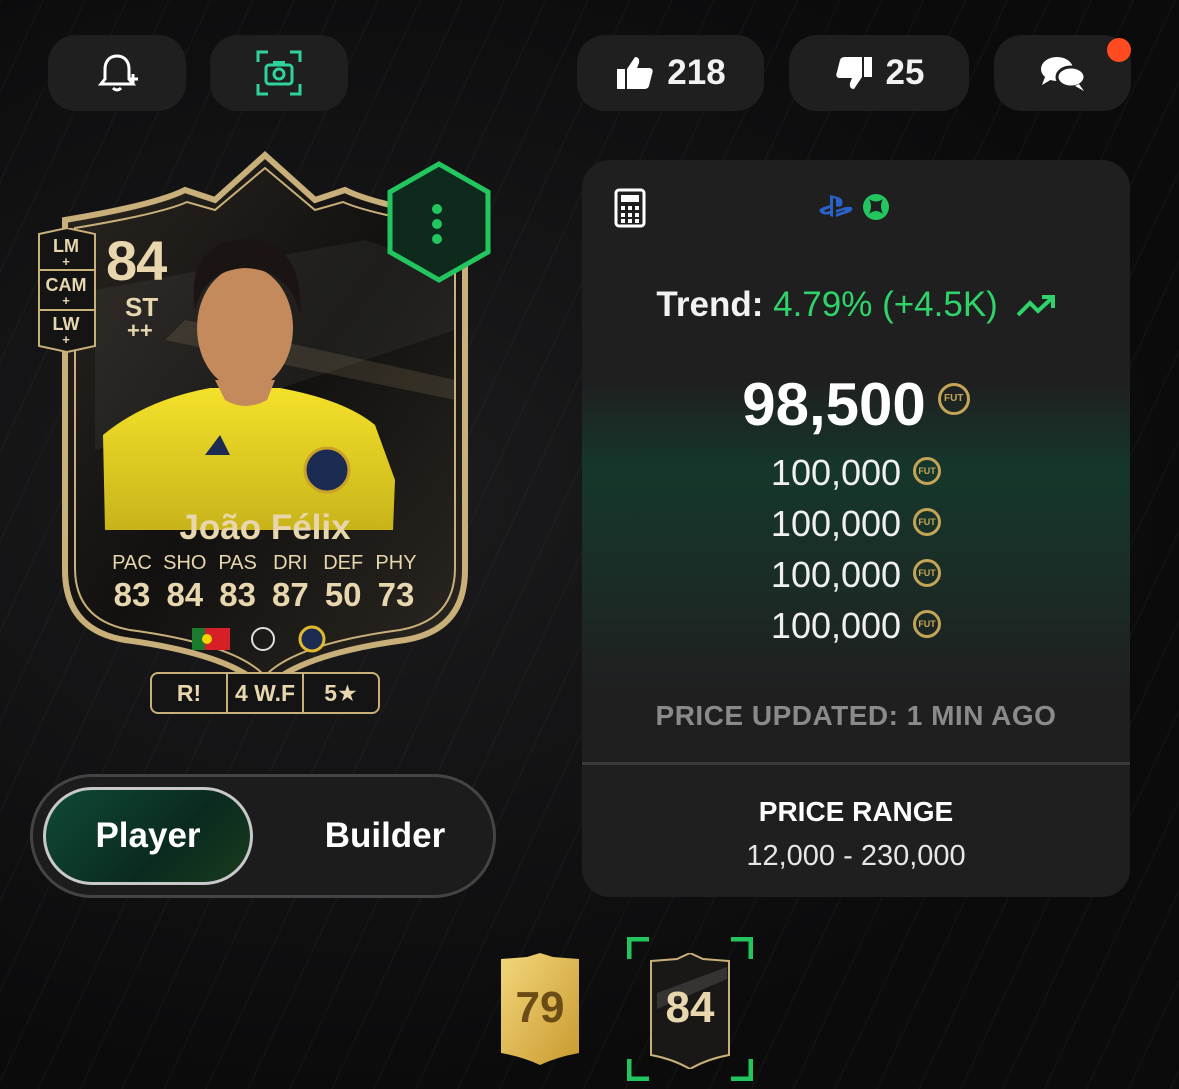 Image resolution: width=1179 pixels, height=1089 pixels. I want to click on stat-label: PHY, so click(396, 563).